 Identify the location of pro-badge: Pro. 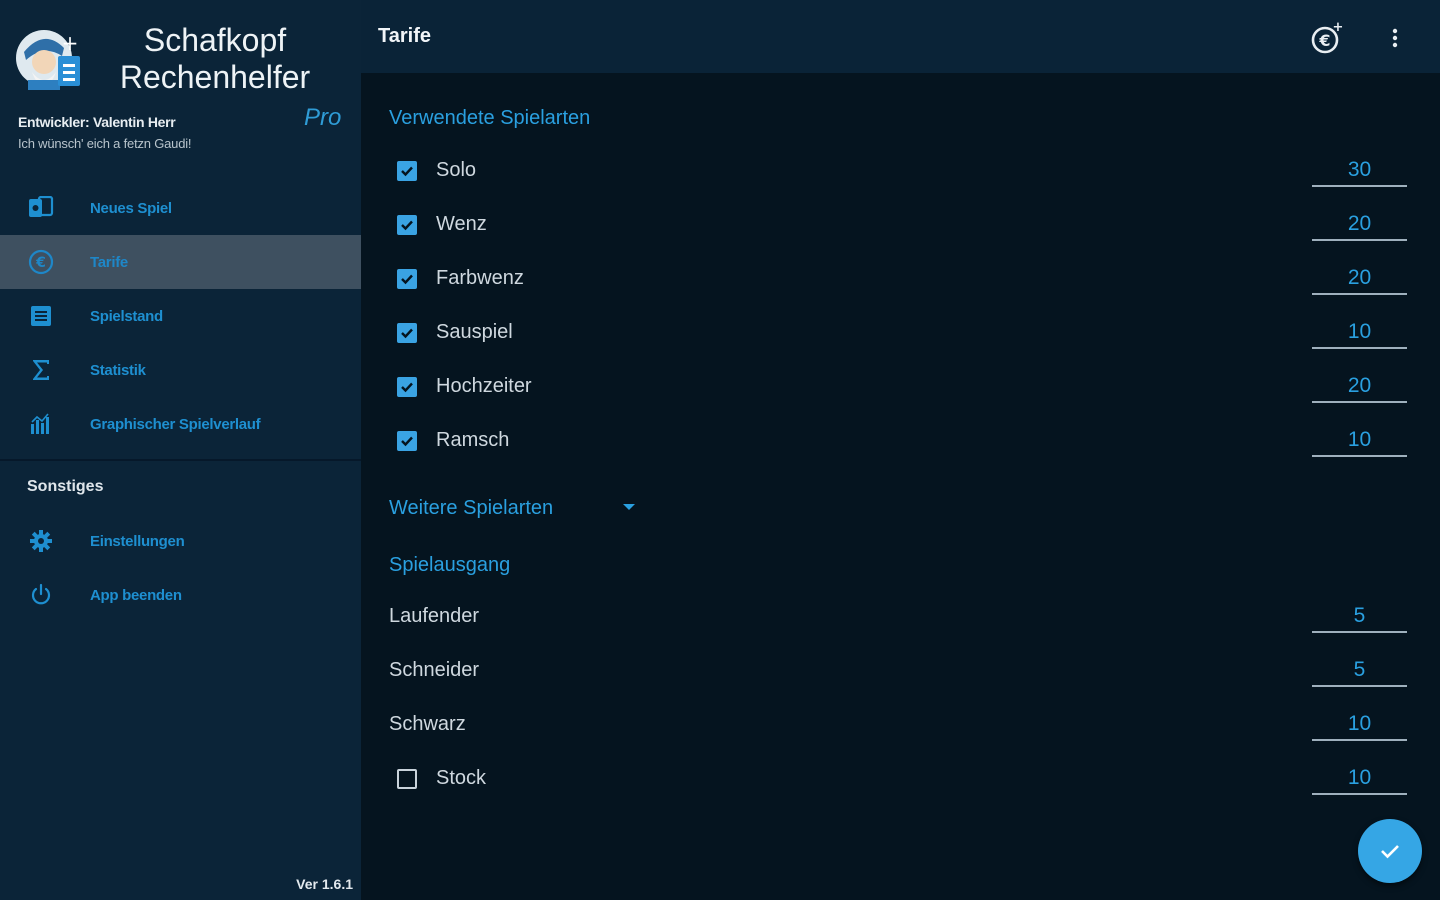
(323, 117).